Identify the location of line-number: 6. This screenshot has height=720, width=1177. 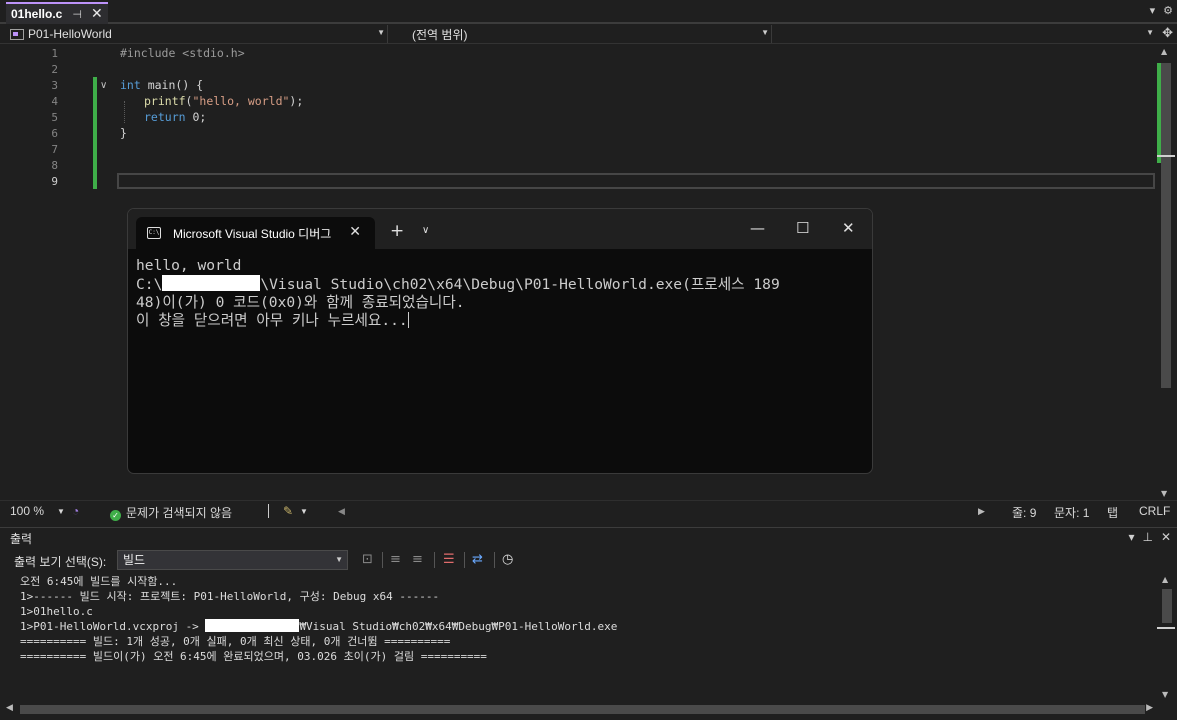
(54, 133).